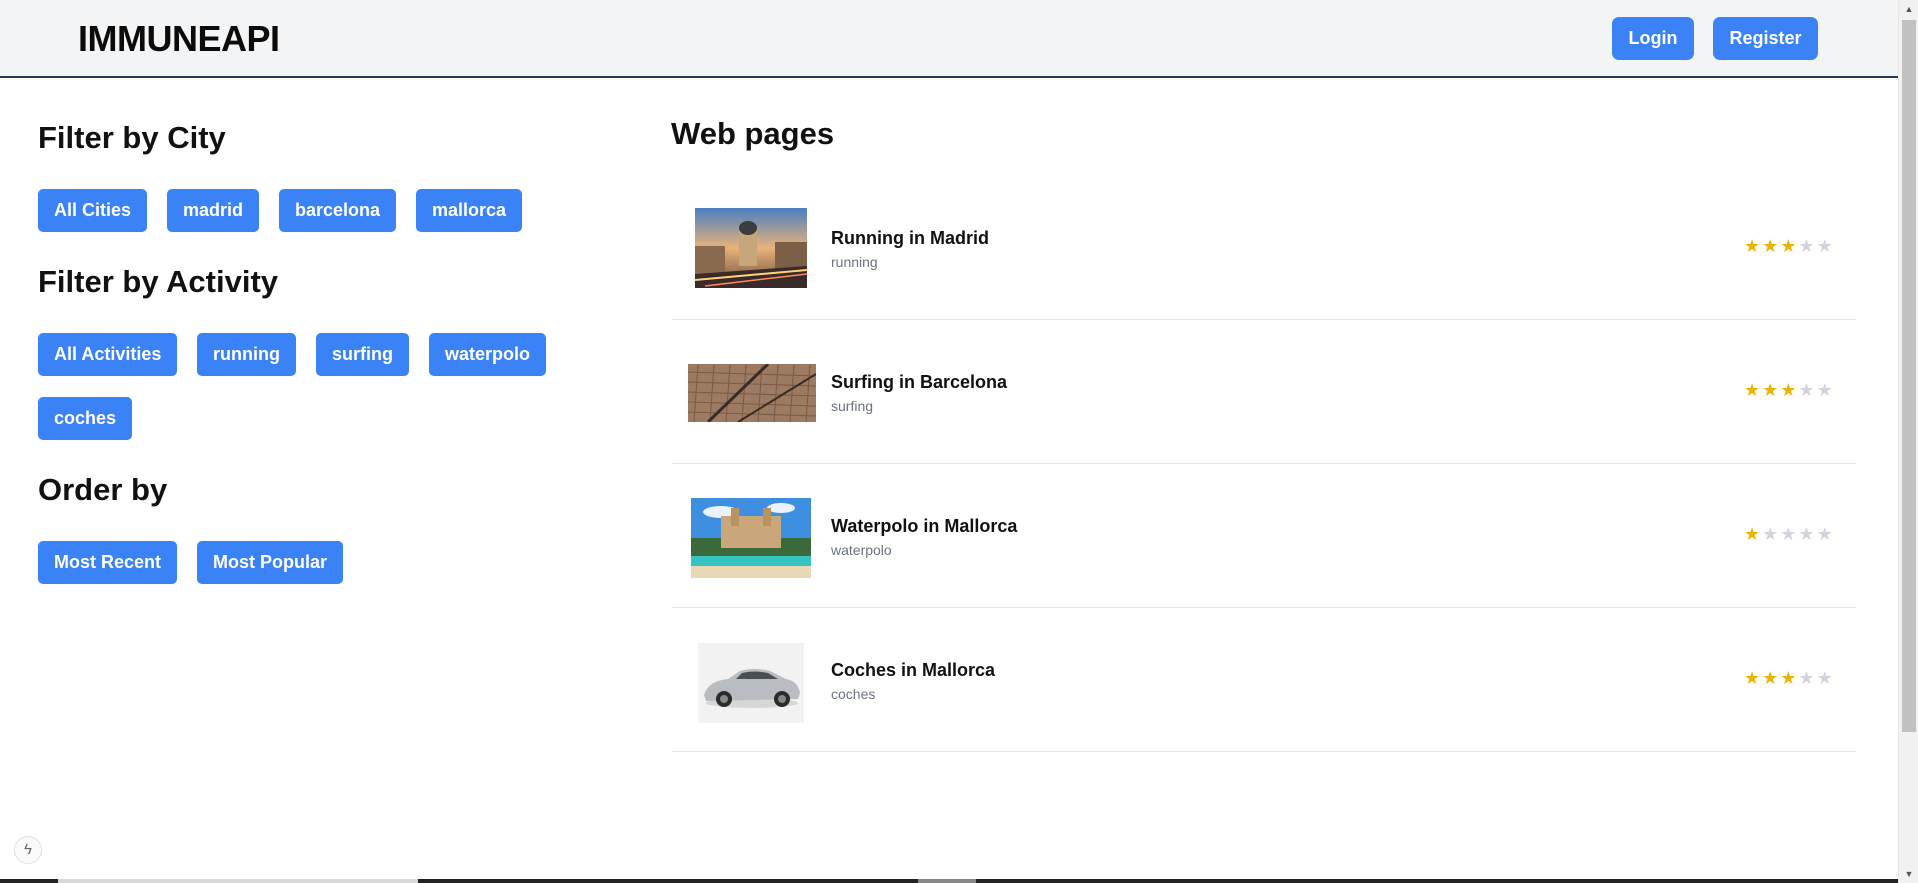  I want to click on activity-chip-all: All Activities, so click(107, 354).